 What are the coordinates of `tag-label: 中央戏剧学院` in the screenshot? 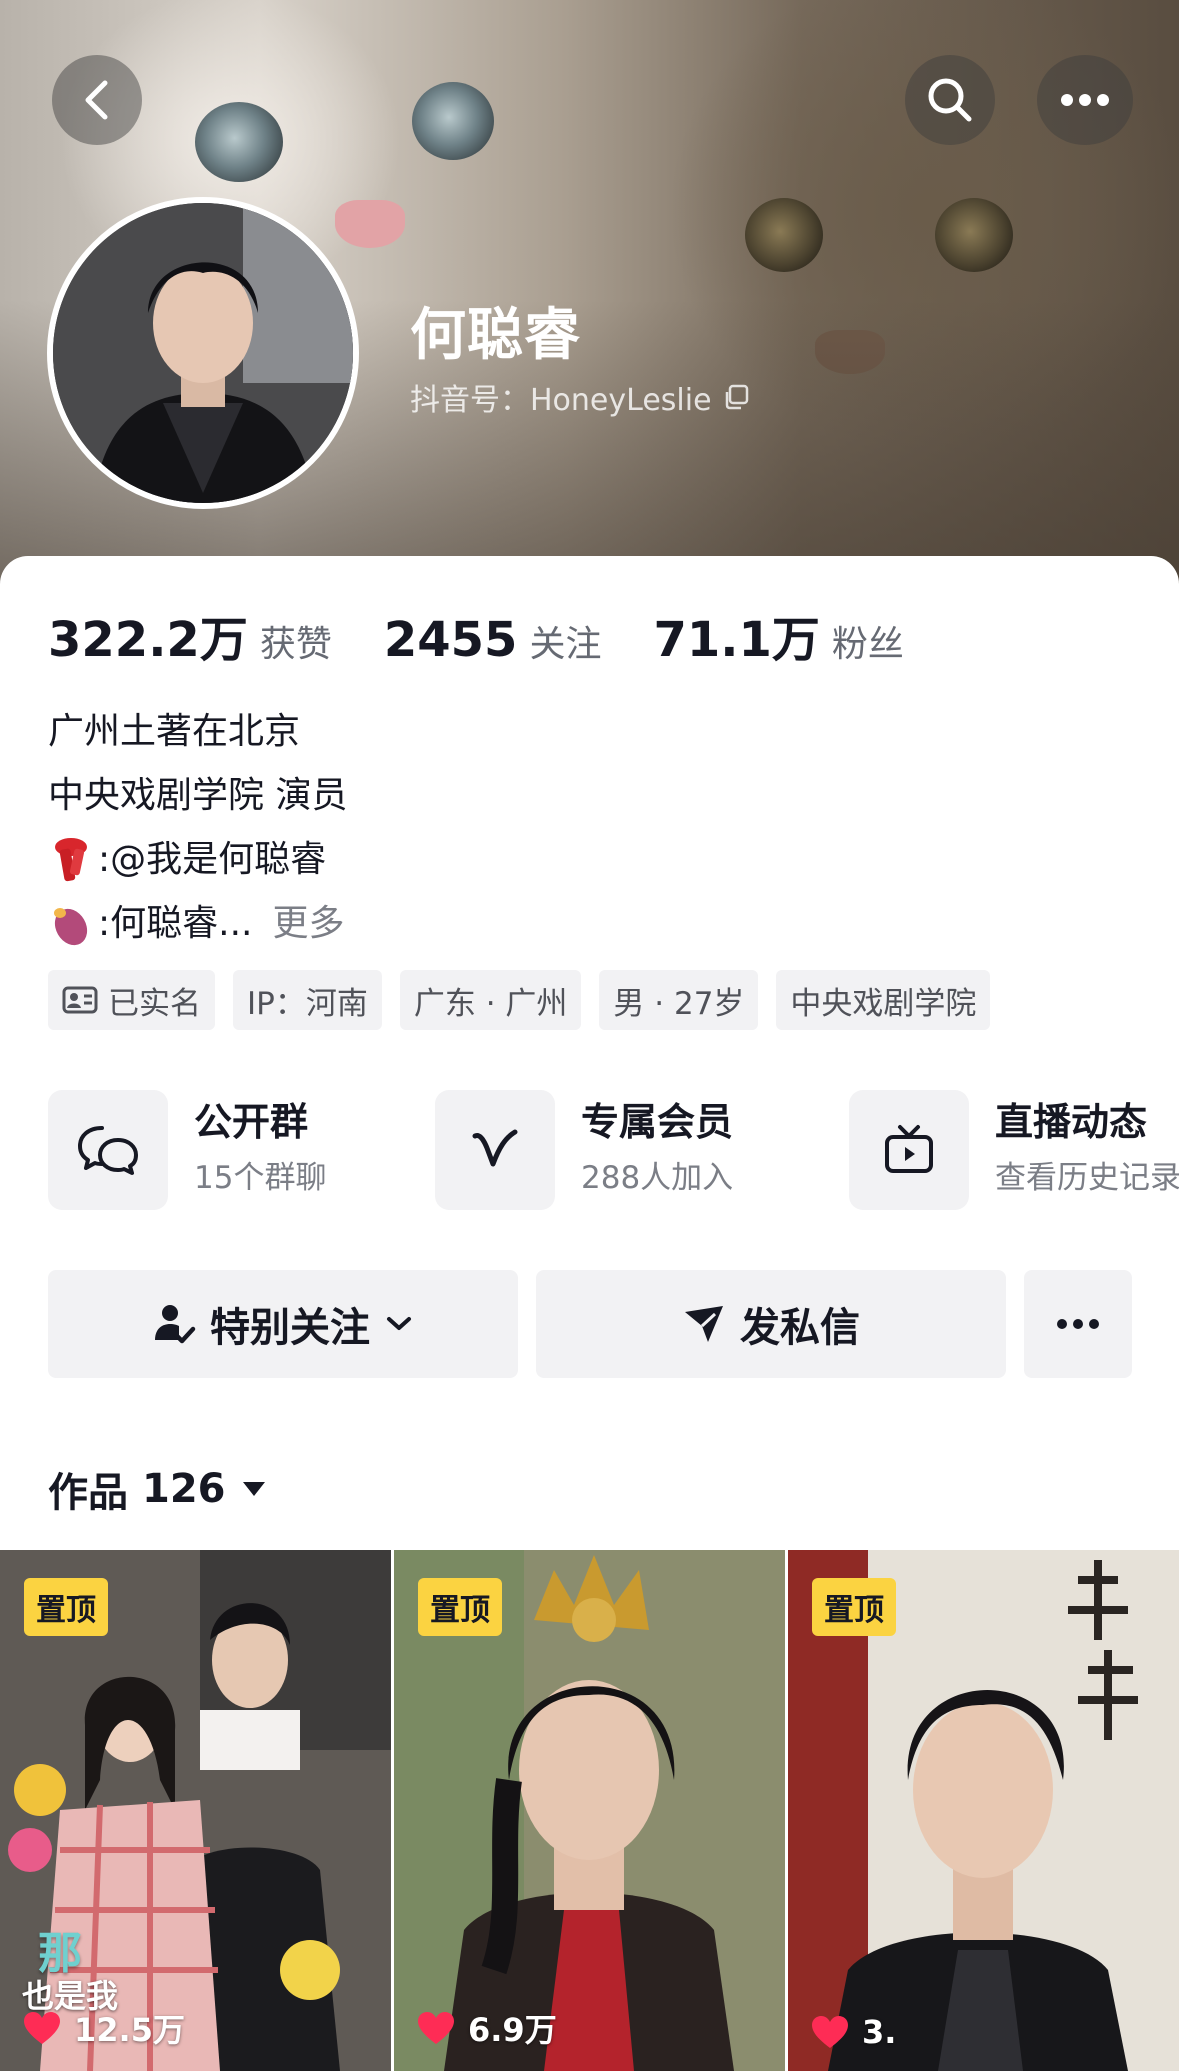 It's located at (883, 1003).